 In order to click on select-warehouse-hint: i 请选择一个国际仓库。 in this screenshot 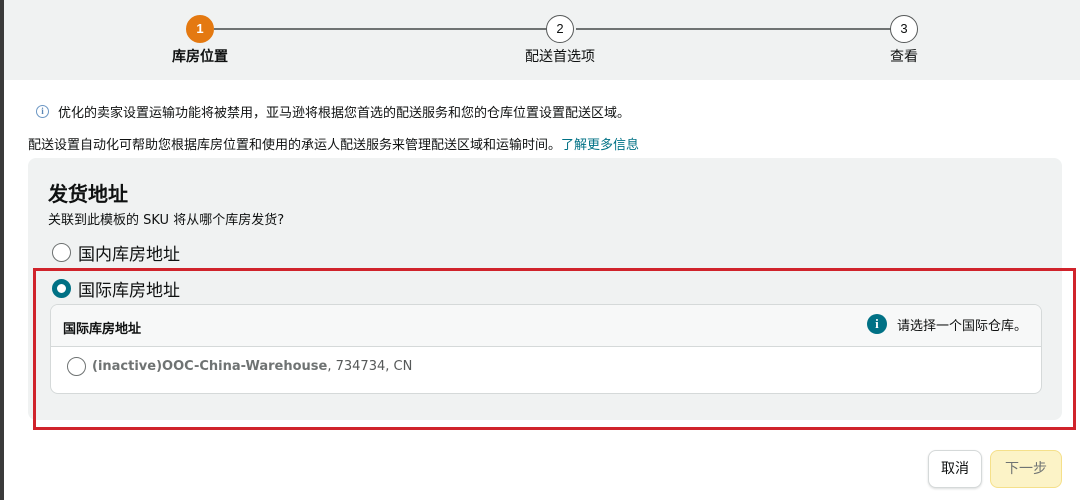, I will do `click(946, 324)`.